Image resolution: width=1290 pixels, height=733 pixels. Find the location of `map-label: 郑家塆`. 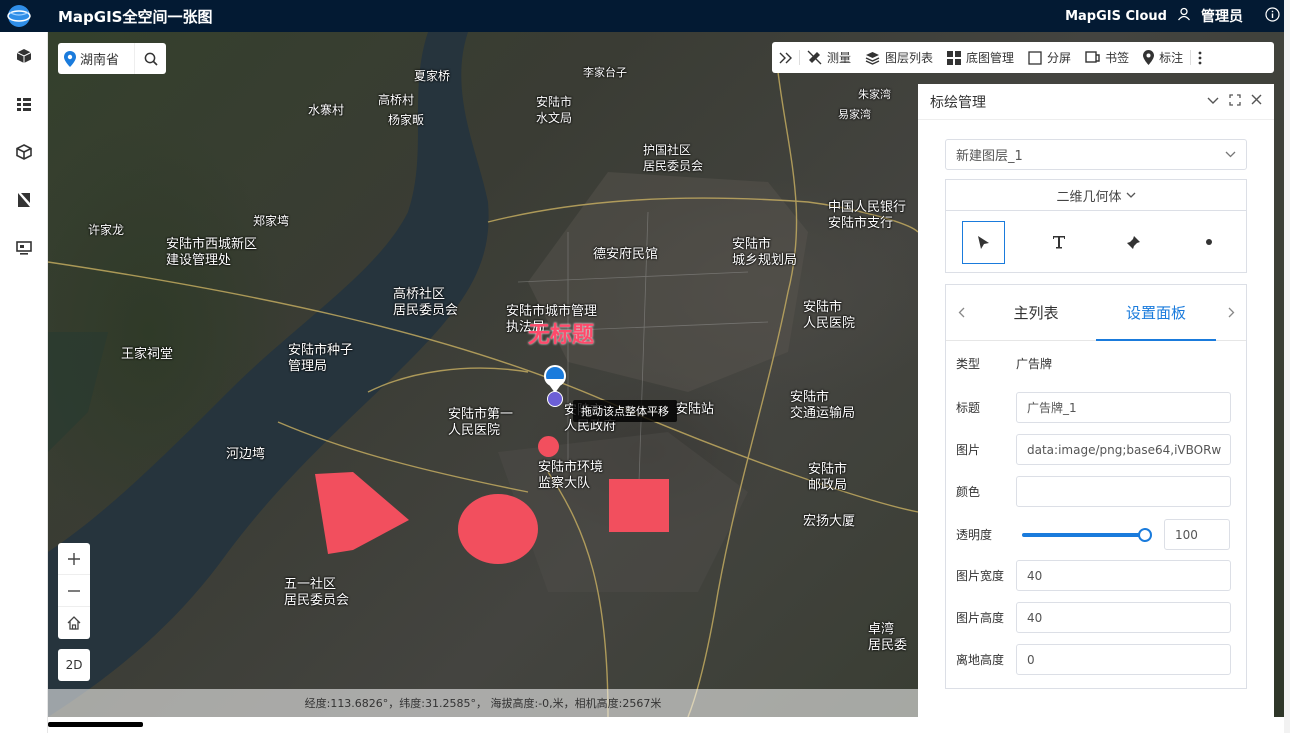

map-label: 郑家塆 is located at coordinates (271, 221).